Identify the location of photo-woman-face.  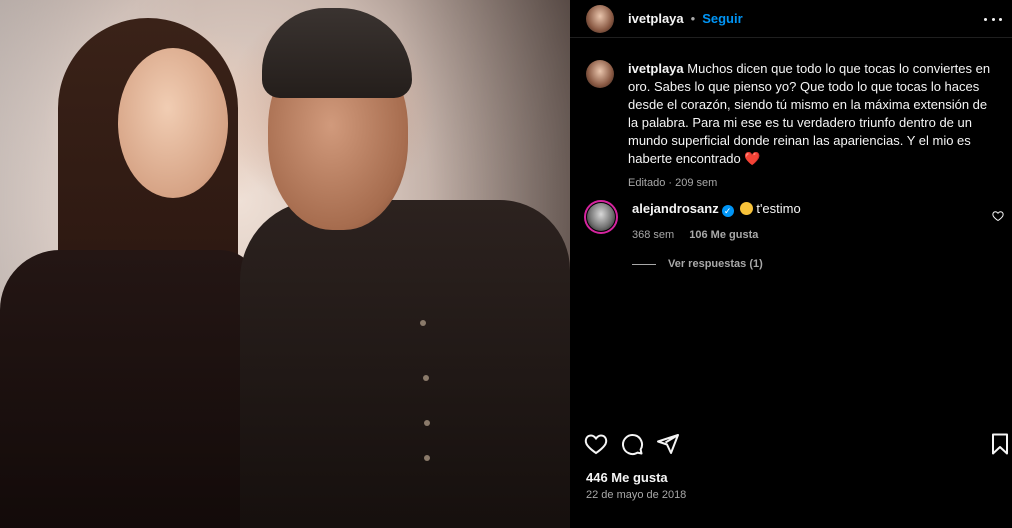
(173, 123).